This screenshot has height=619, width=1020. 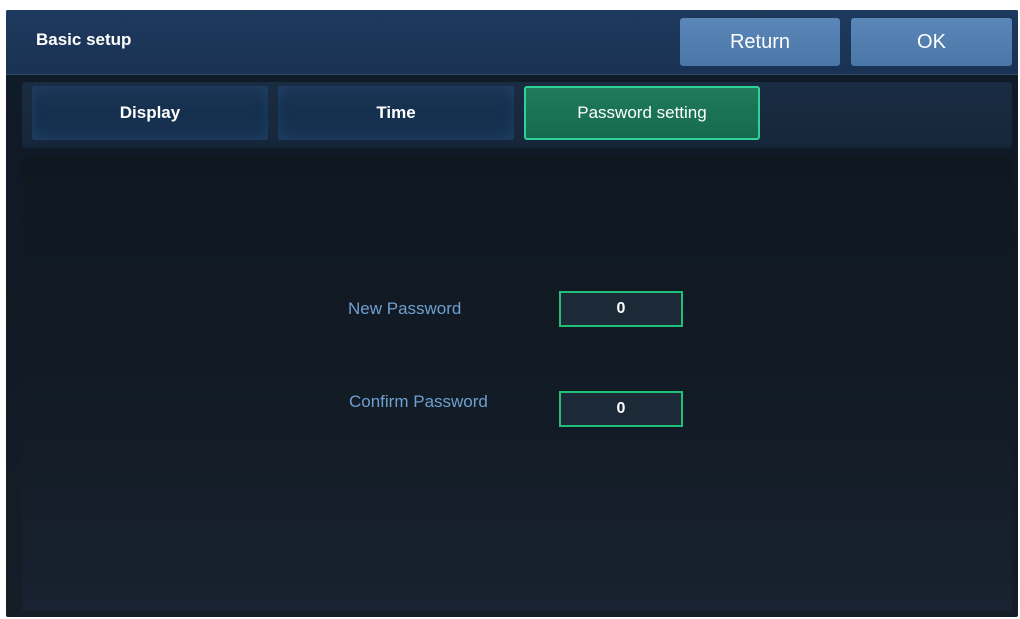 I want to click on page-title: Basic setup, so click(x=84, y=39).